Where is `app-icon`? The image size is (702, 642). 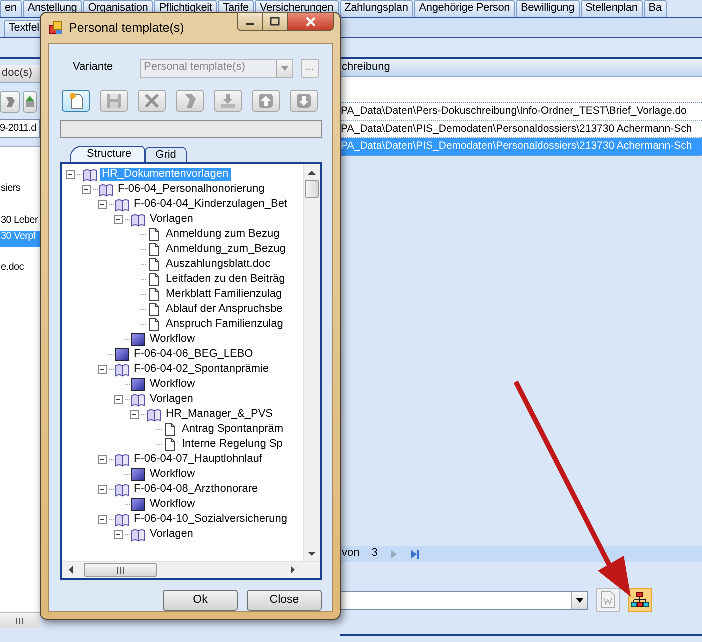
app-icon is located at coordinates (56, 28).